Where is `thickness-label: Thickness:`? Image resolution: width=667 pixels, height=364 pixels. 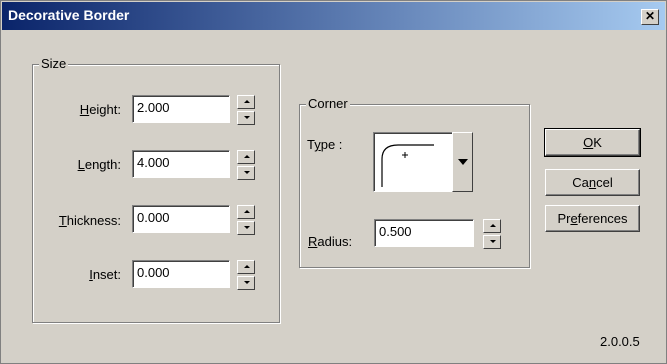
thickness-label: Thickness: is located at coordinates (89, 220).